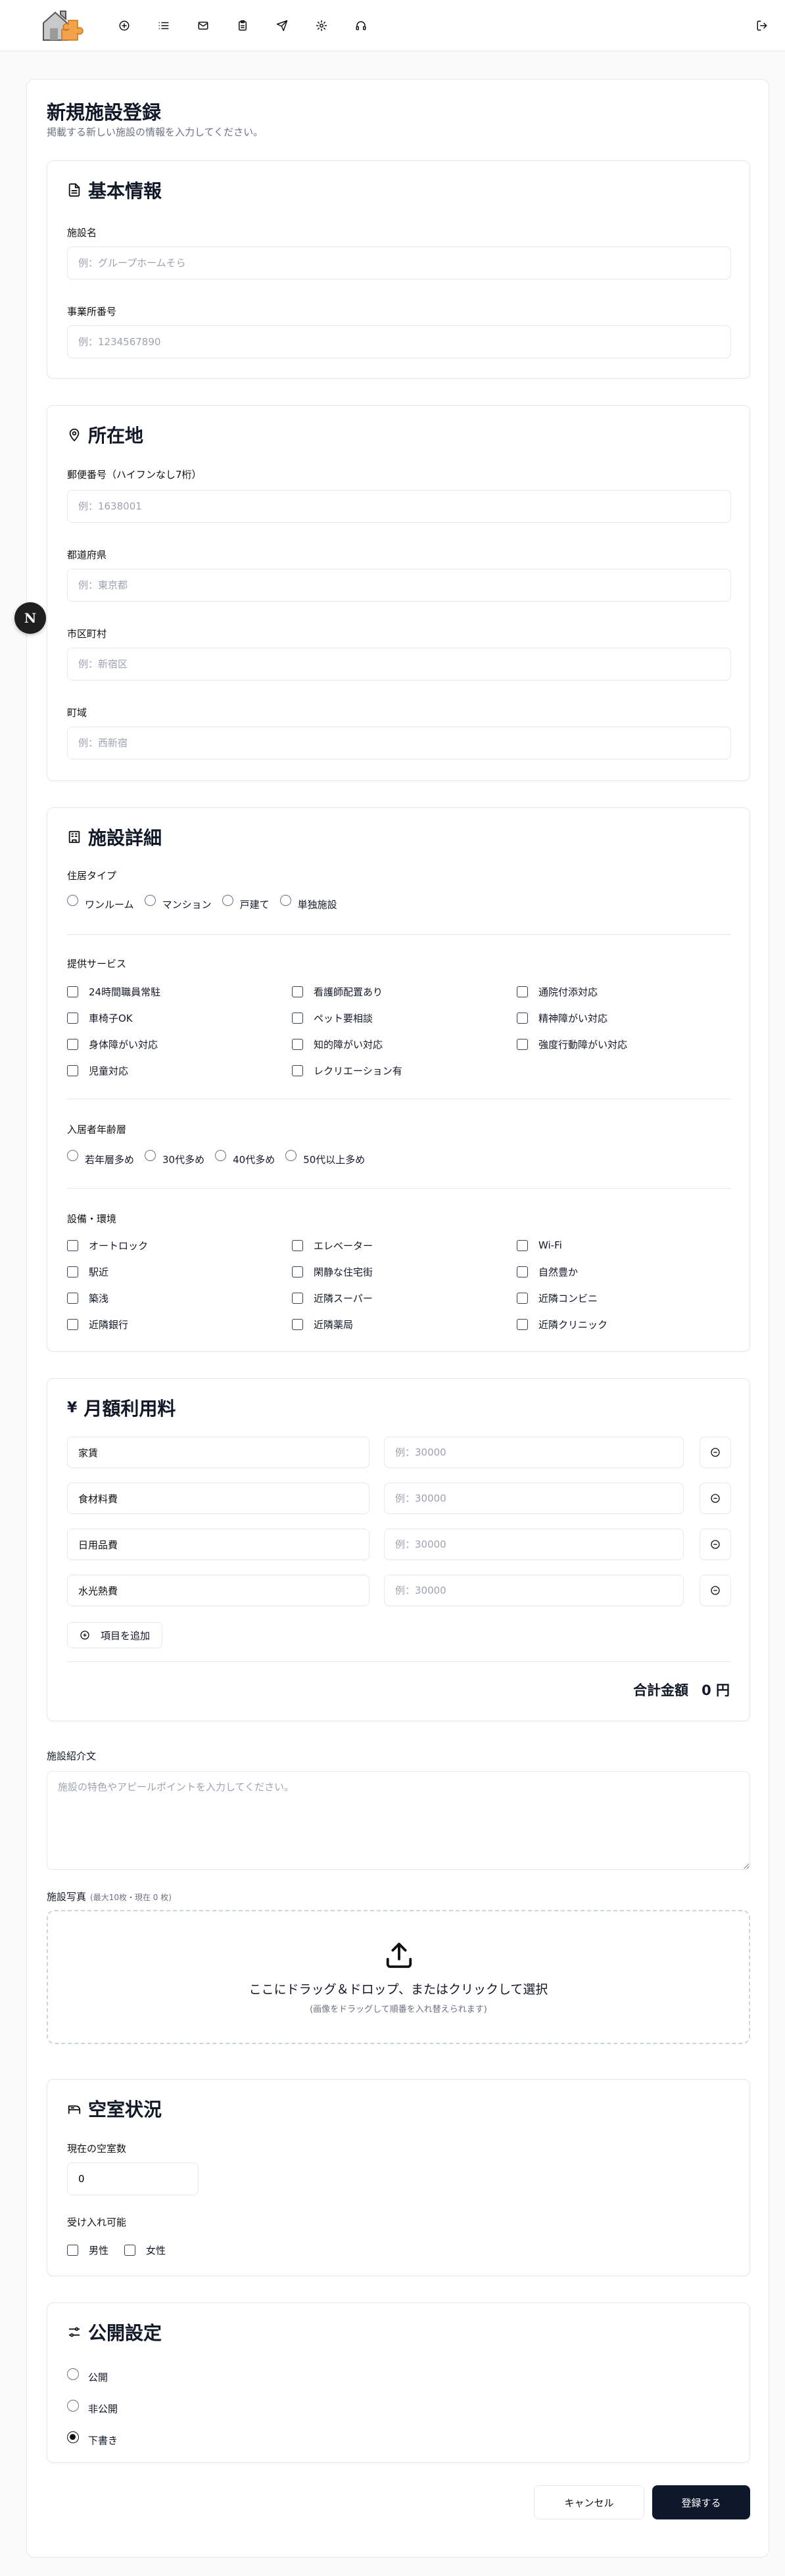  Describe the element at coordinates (762, 25) in the screenshot. I see `logout-icon` at that location.